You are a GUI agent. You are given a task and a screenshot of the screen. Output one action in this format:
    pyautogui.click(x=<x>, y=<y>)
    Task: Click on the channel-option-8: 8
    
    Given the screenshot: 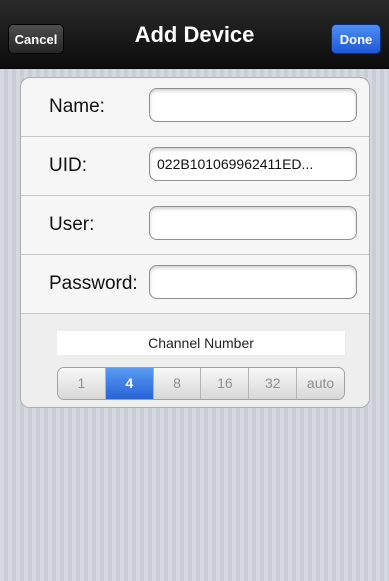 What is the action you would take?
    pyautogui.click(x=177, y=383)
    